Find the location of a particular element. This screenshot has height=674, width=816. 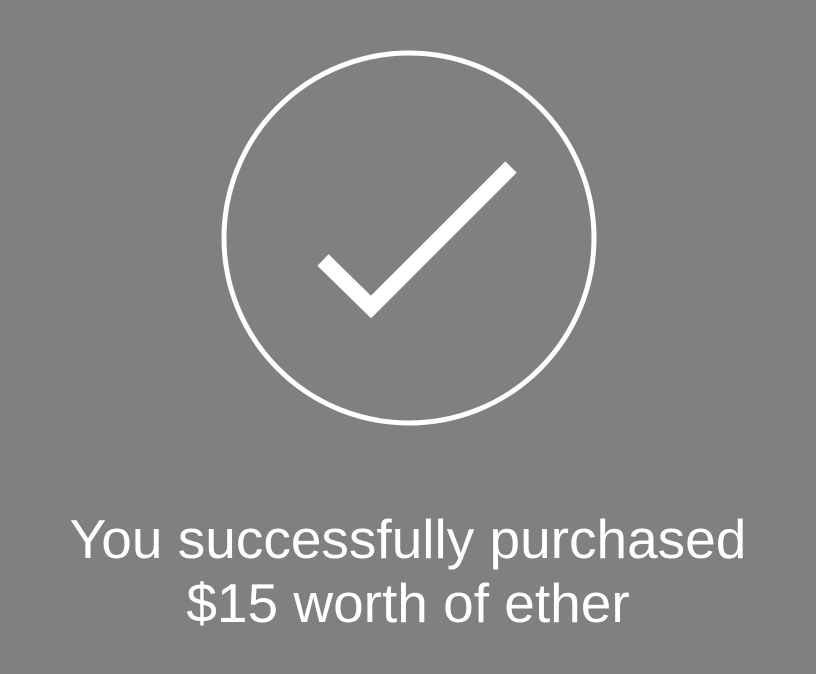

checkmark-icon is located at coordinates (417, 240).